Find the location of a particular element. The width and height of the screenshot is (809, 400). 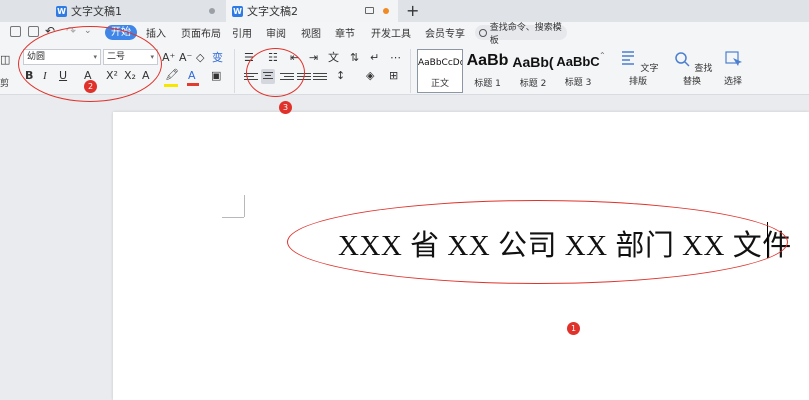

tab-label: 文字文稿1 is located at coordinates (96, 11).